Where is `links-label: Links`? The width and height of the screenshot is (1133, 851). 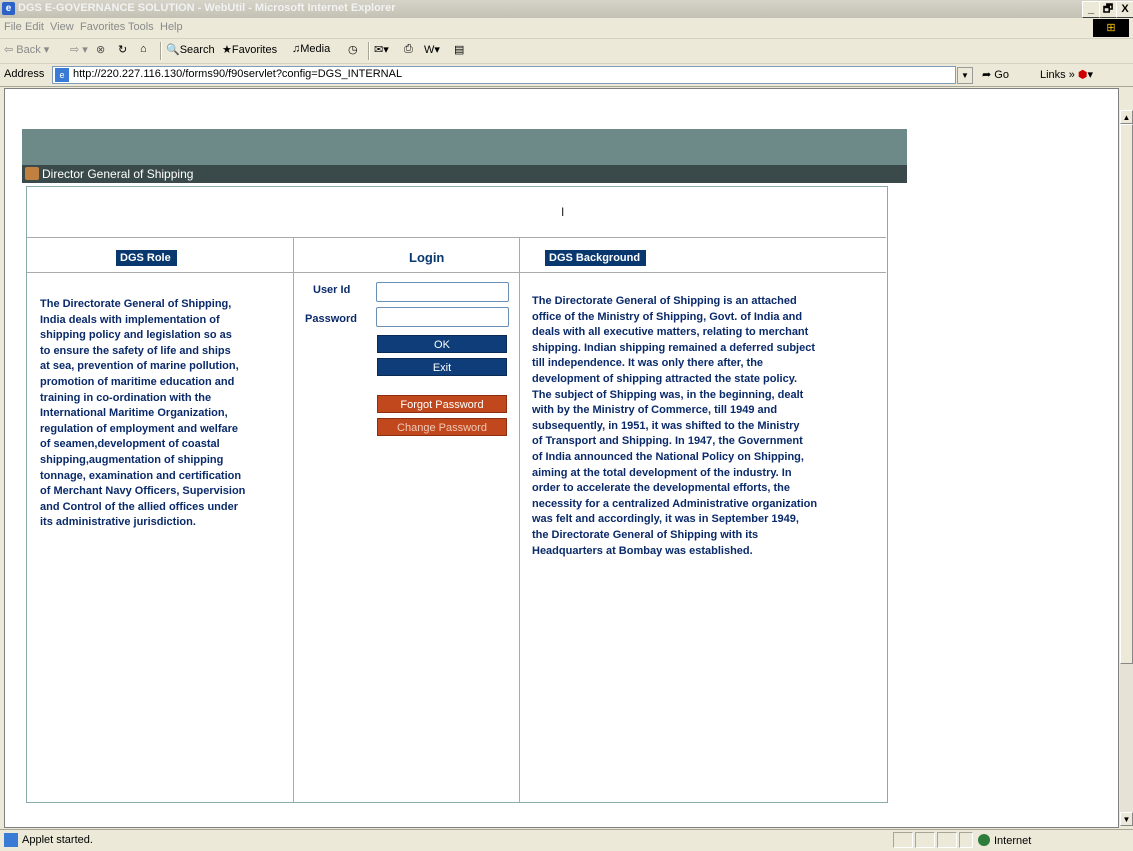
links-label: Links is located at coordinates (1053, 75).